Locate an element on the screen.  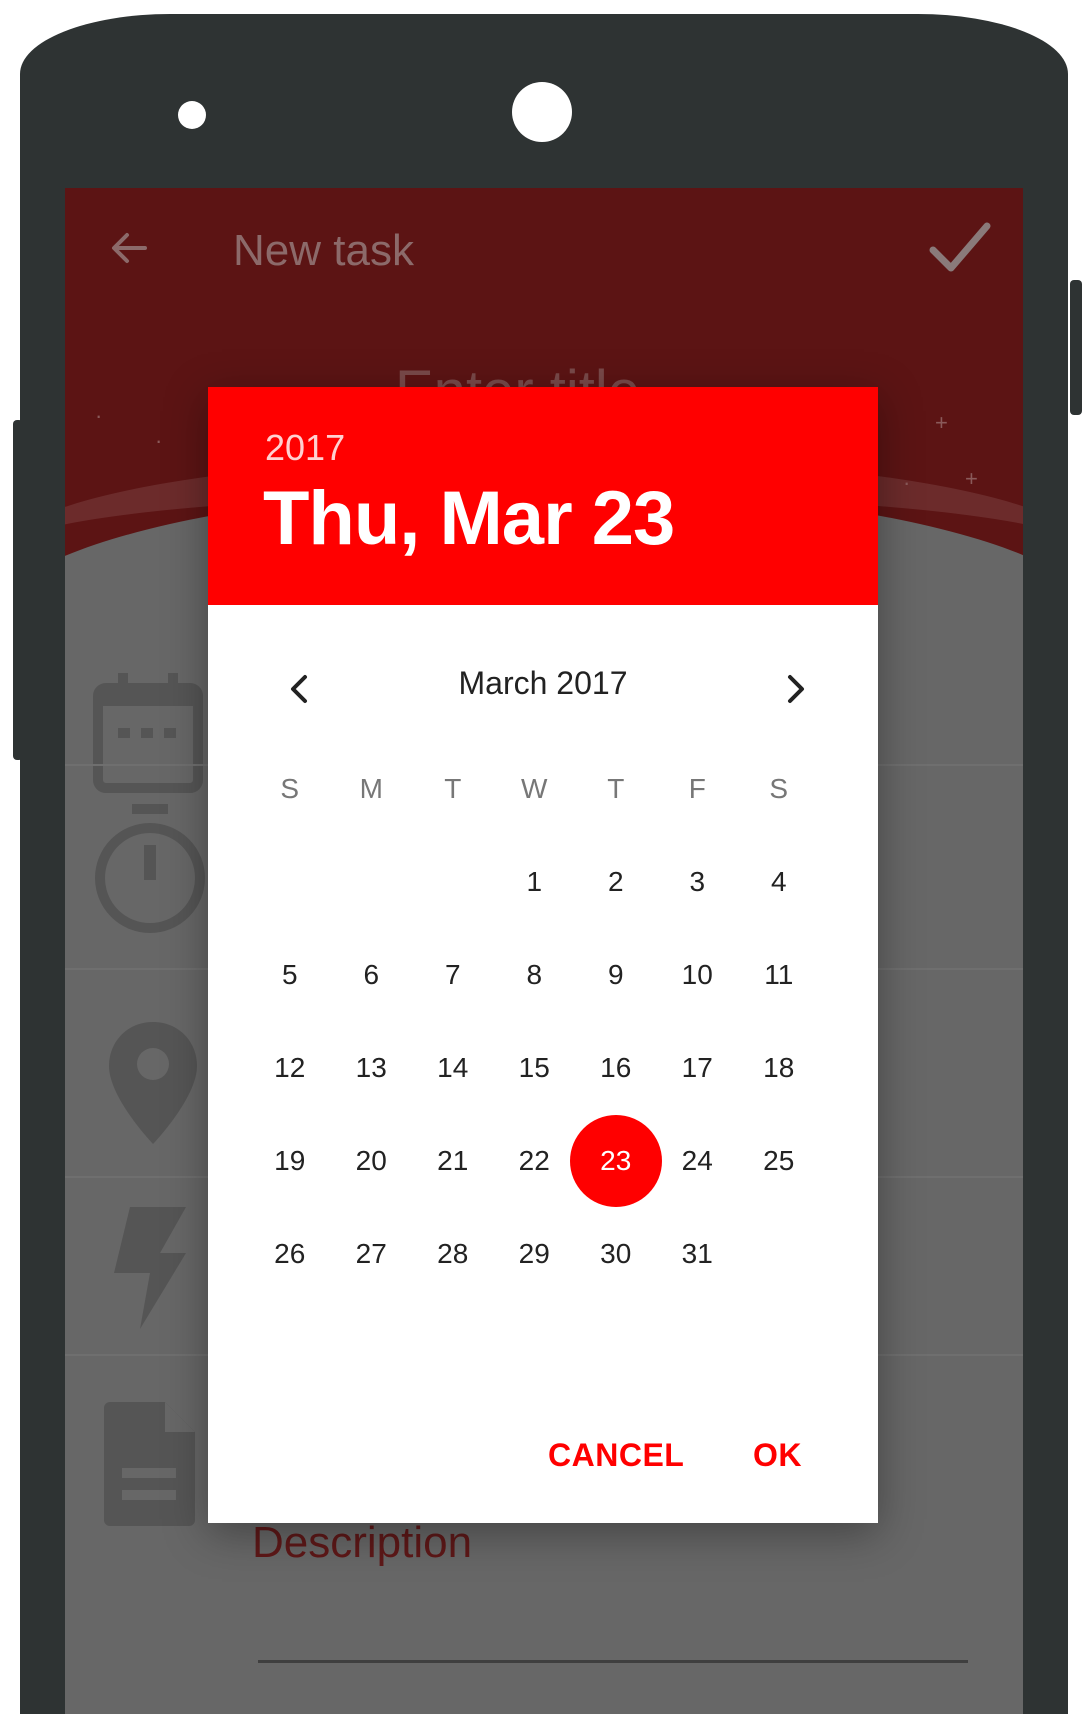
calendar-day: 28 is located at coordinates (453, 1253).